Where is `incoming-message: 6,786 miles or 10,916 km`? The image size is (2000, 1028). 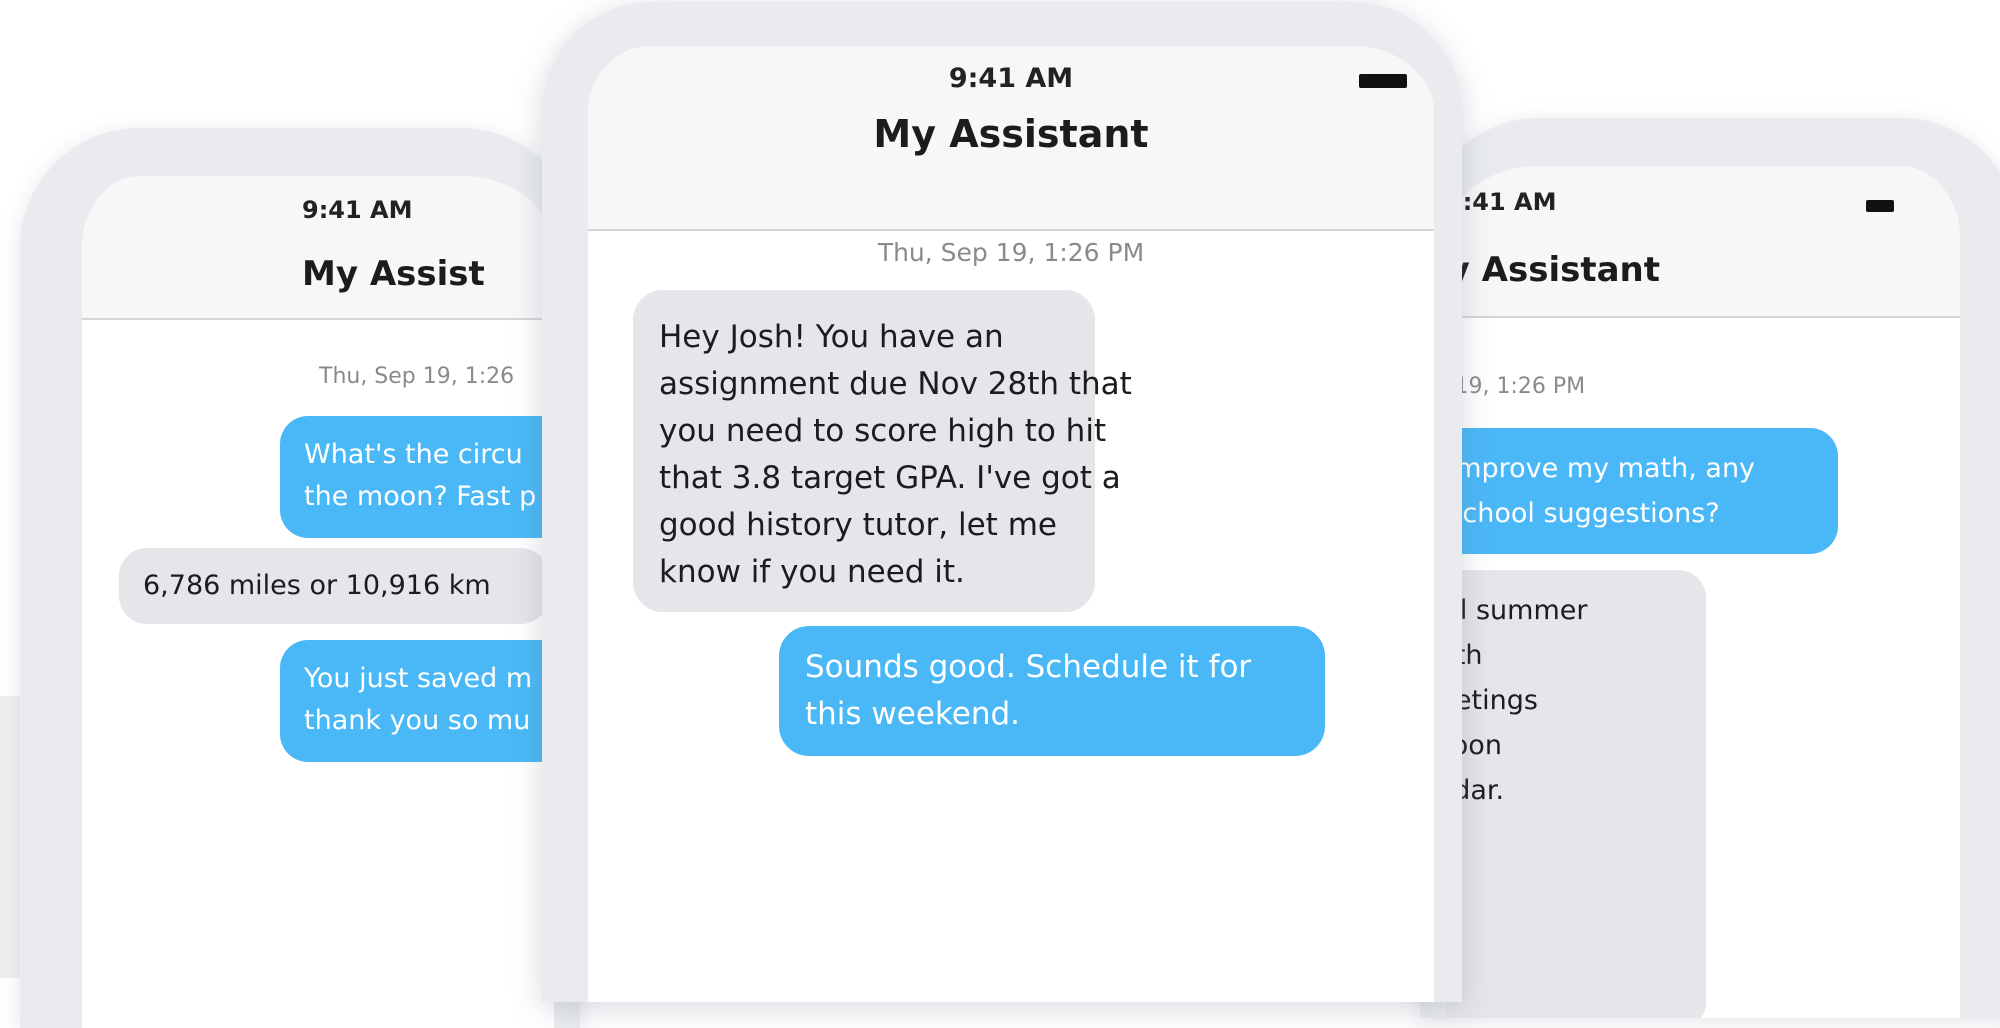 incoming-message: 6,786 miles or 10,916 km is located at coordinates (334, 586).